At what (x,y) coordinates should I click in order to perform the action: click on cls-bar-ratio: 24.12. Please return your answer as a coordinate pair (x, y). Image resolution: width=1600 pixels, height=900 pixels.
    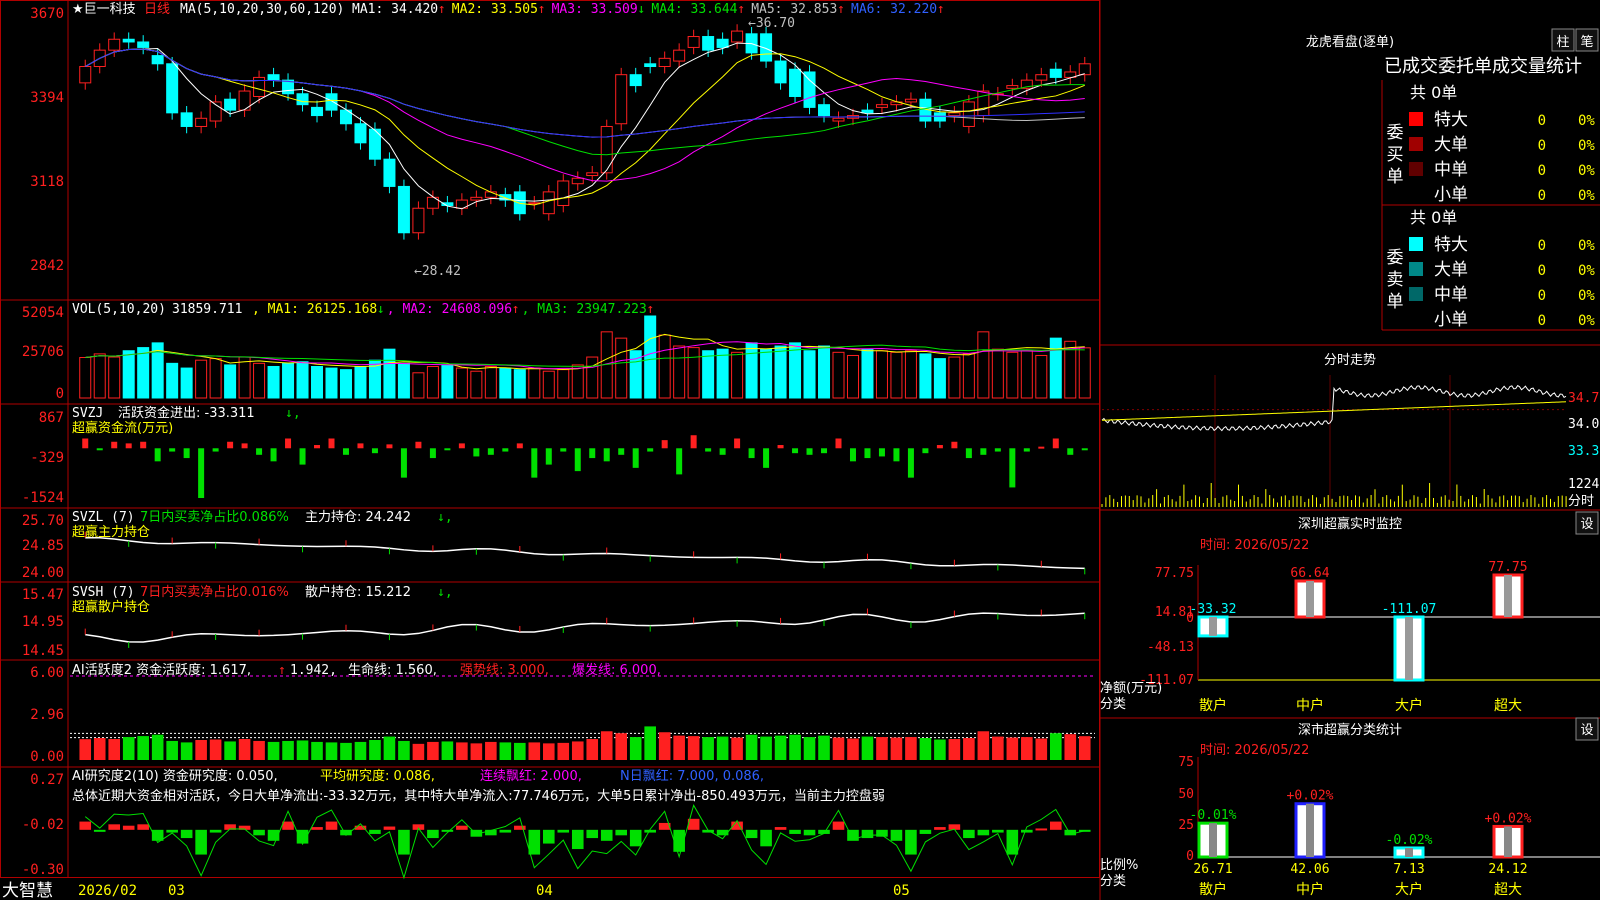
    Looking at the image, I should click on (1507, 869).